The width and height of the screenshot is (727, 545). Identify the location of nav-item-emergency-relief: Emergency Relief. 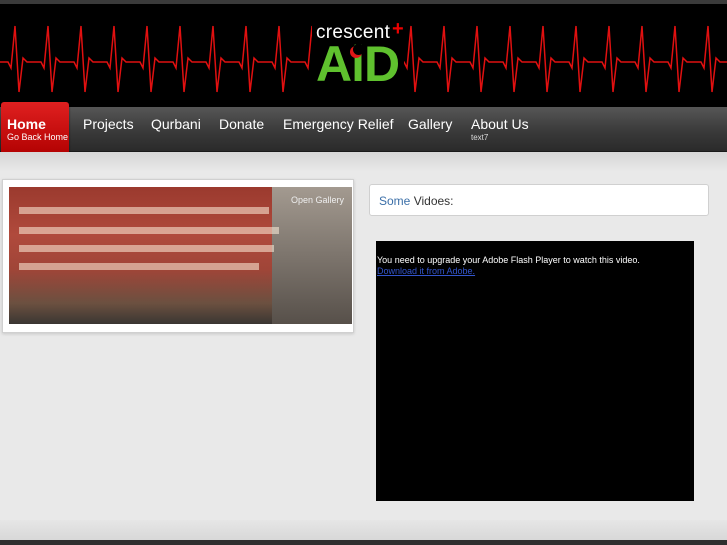
(338, 124).